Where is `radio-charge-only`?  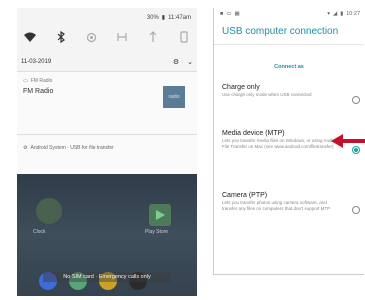 radio-charge-only is located at coordinates (356, 100).